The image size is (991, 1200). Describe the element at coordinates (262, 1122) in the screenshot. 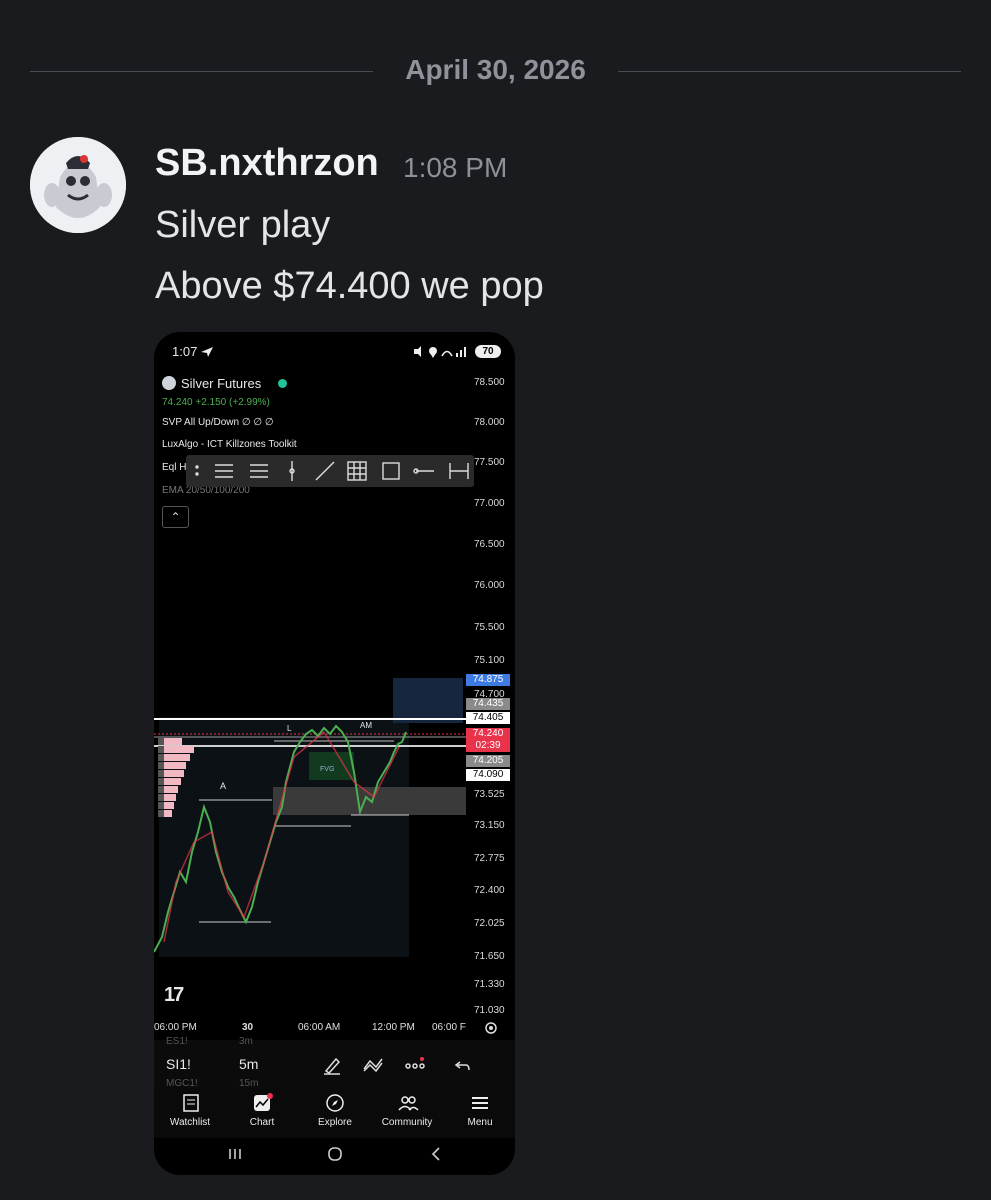

I see `nav-chart: Chart` at that location.